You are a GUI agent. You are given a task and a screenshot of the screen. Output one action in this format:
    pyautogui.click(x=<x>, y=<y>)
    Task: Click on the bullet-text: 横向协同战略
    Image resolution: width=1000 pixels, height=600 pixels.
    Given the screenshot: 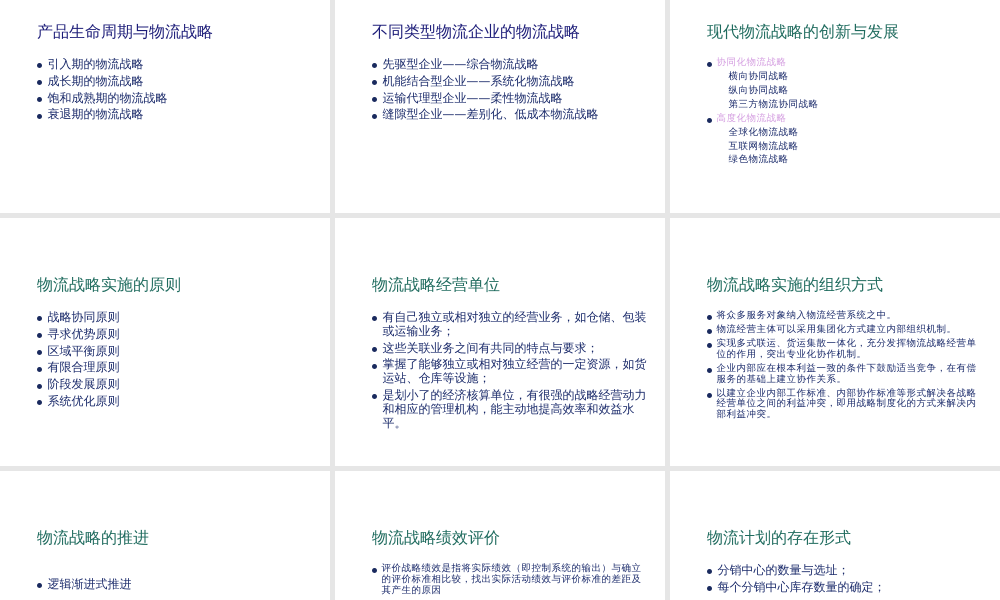 What is the action you would take?
    pyautogui.click(x=758, y=77)
    